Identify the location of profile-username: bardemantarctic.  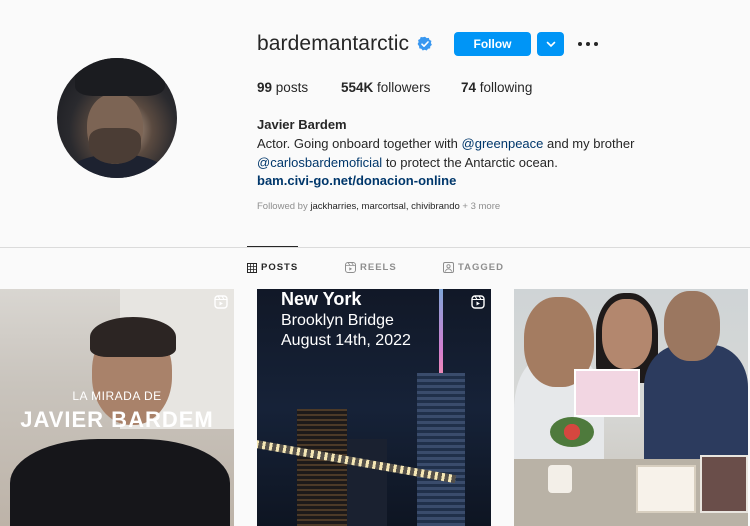
(333, 43).